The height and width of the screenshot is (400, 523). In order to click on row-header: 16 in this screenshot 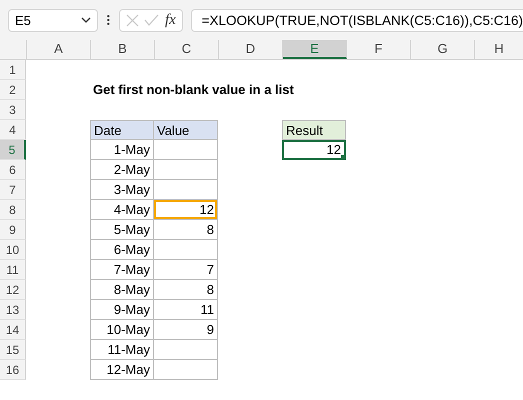, I will do `click(13, 370)`.